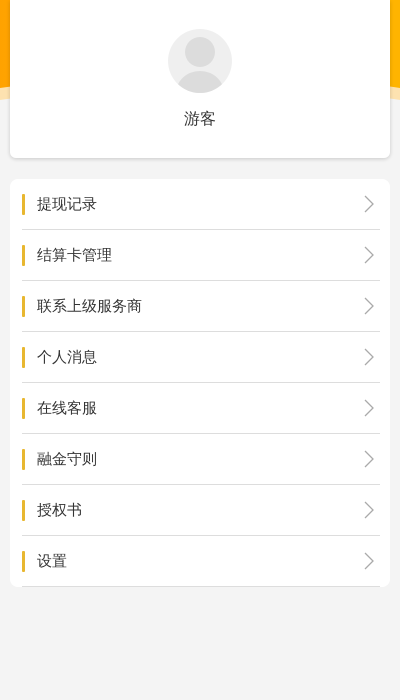  Describe the element at coordinates (67, 459) in the screenshot. I see `menu-label: 融金守则` at that location.